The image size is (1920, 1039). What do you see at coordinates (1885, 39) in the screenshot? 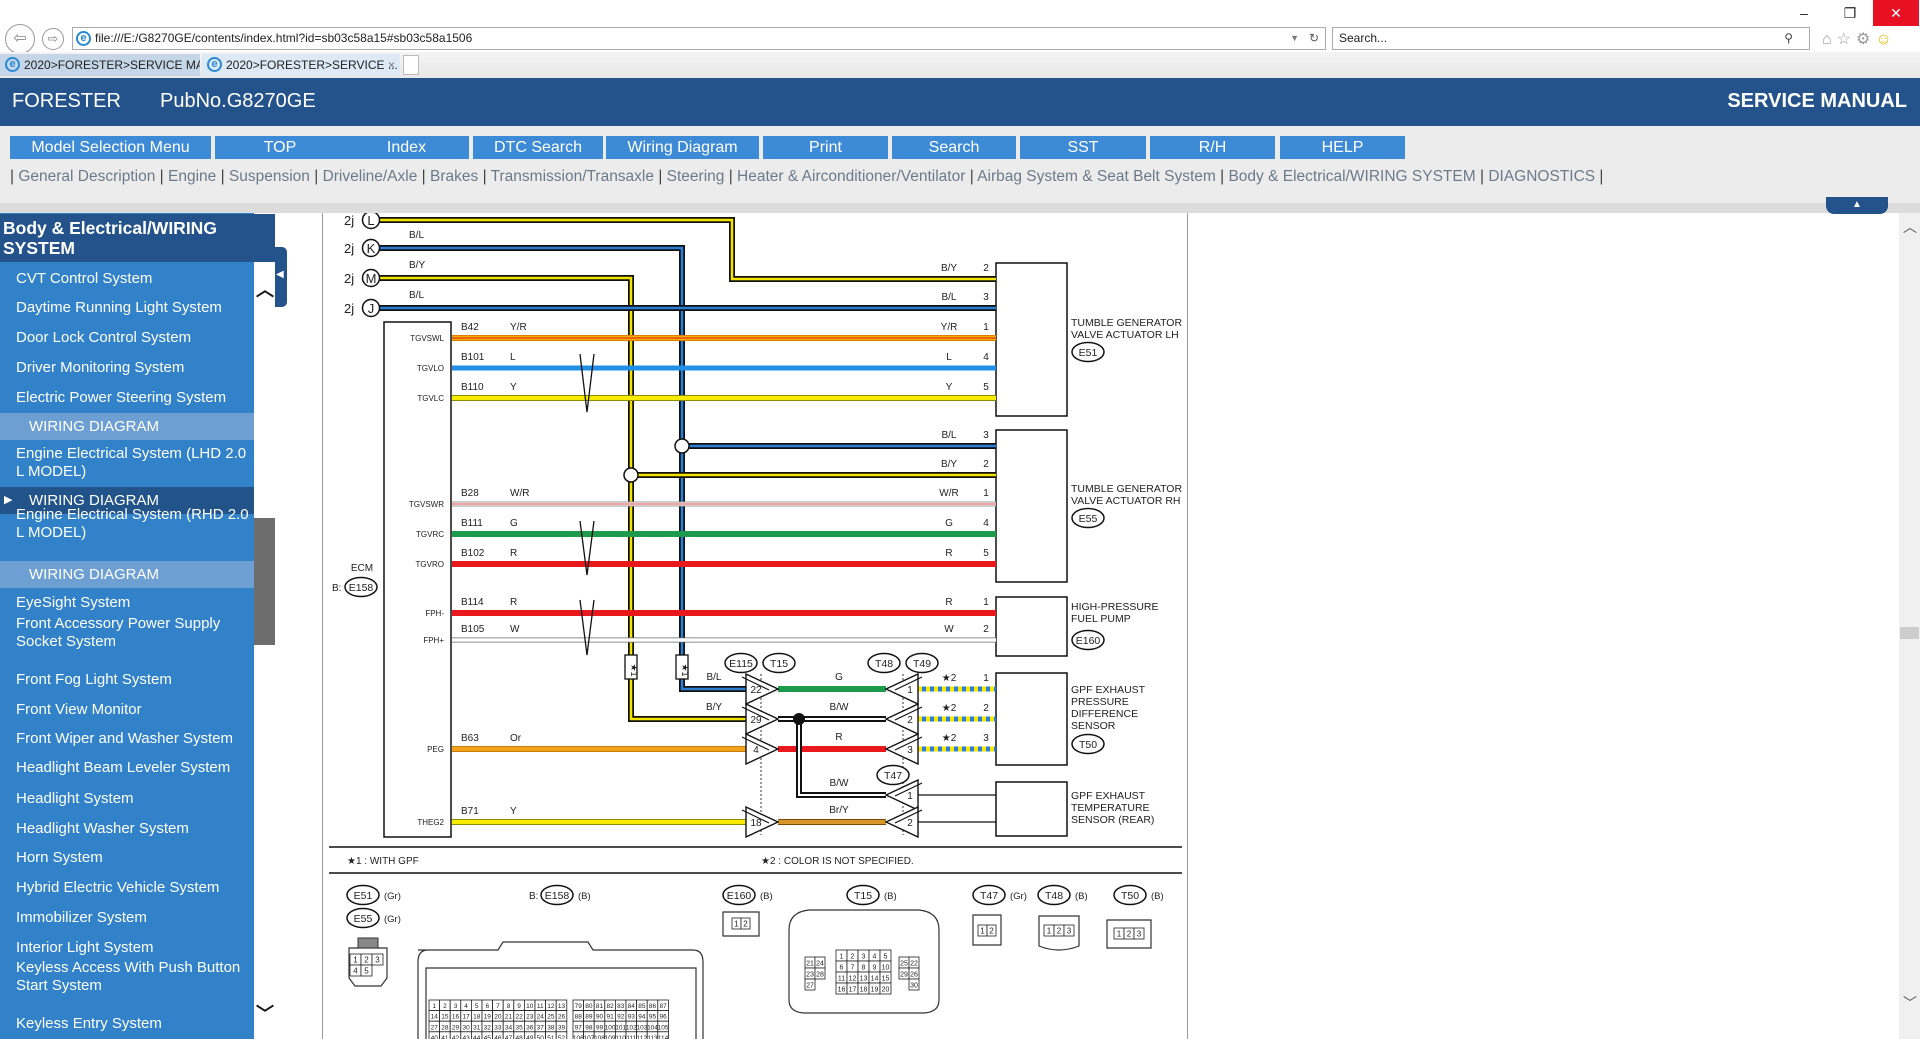
I see `feedback-smiley-icon: ☺` at bounding box center [1885, 39].